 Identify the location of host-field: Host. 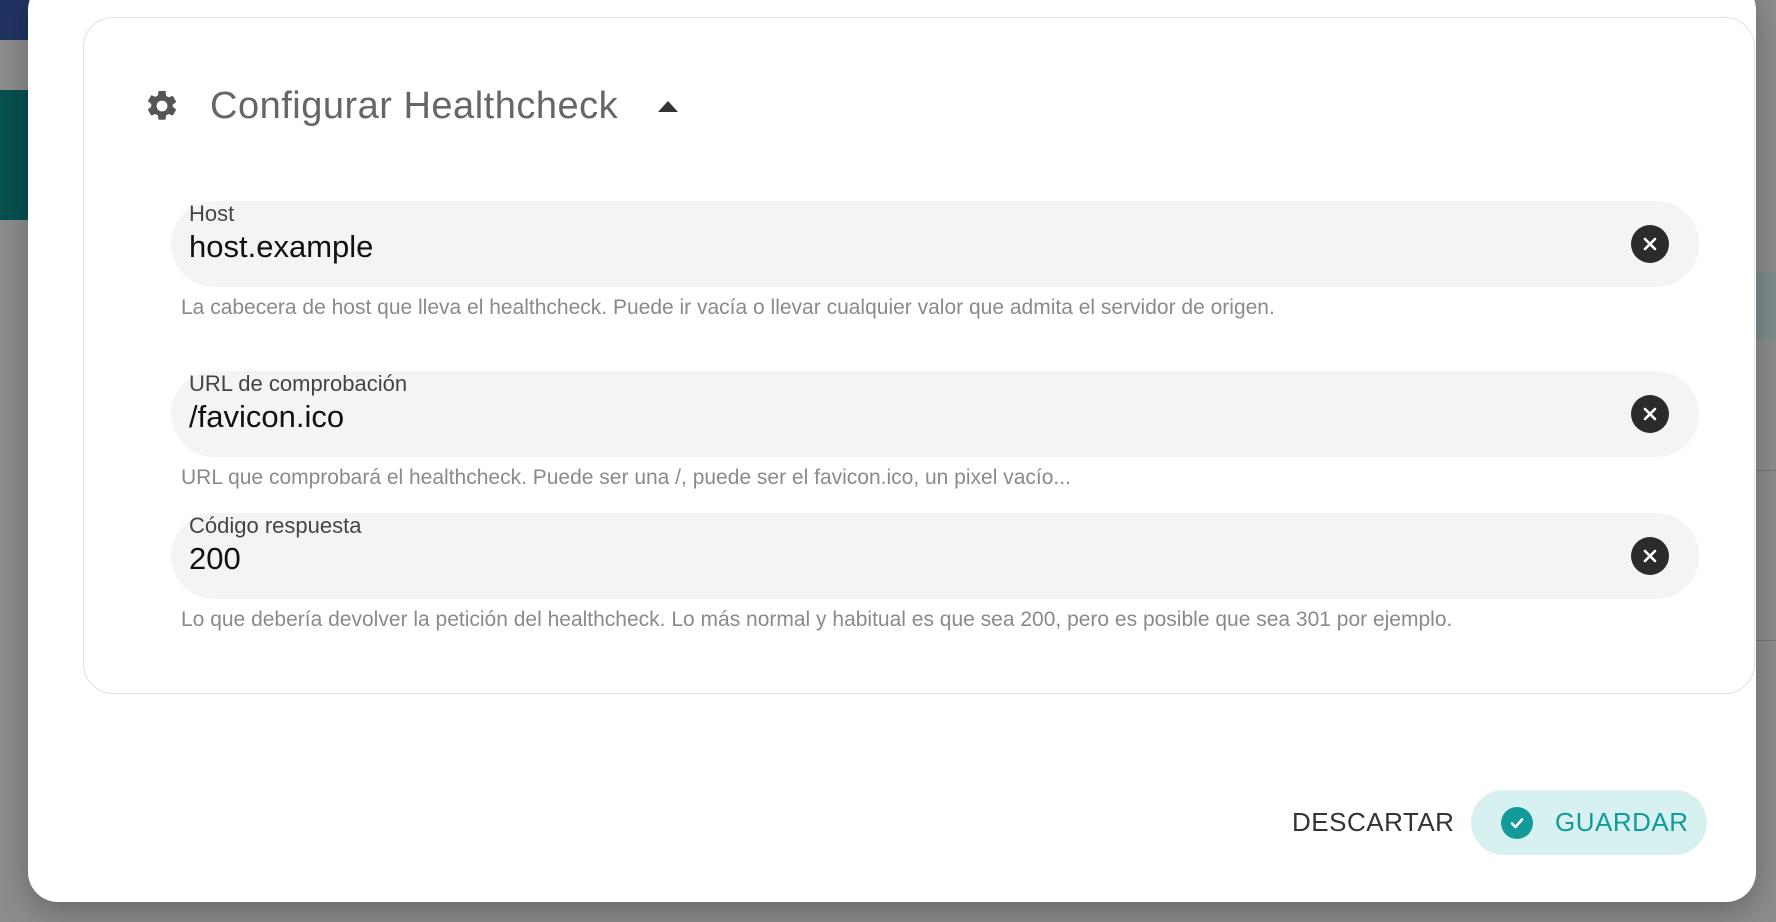
(935, 244).